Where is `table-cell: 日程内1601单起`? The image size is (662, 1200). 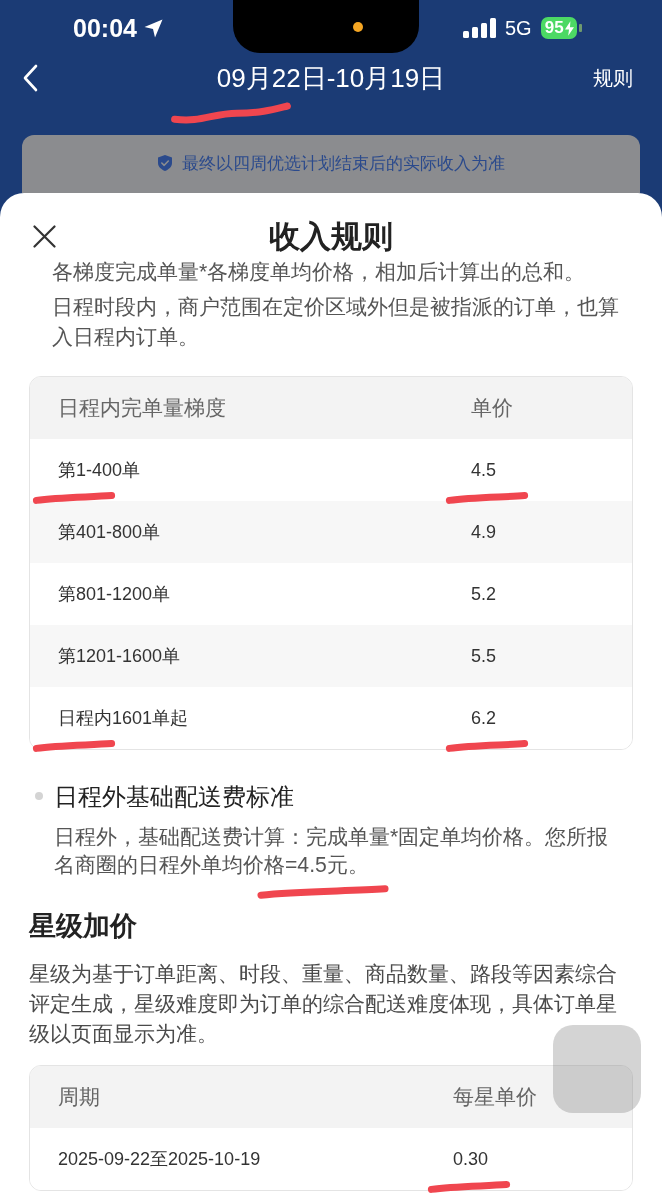 table-cell: 日程内1601单起 is located at coordinates (123, 718).